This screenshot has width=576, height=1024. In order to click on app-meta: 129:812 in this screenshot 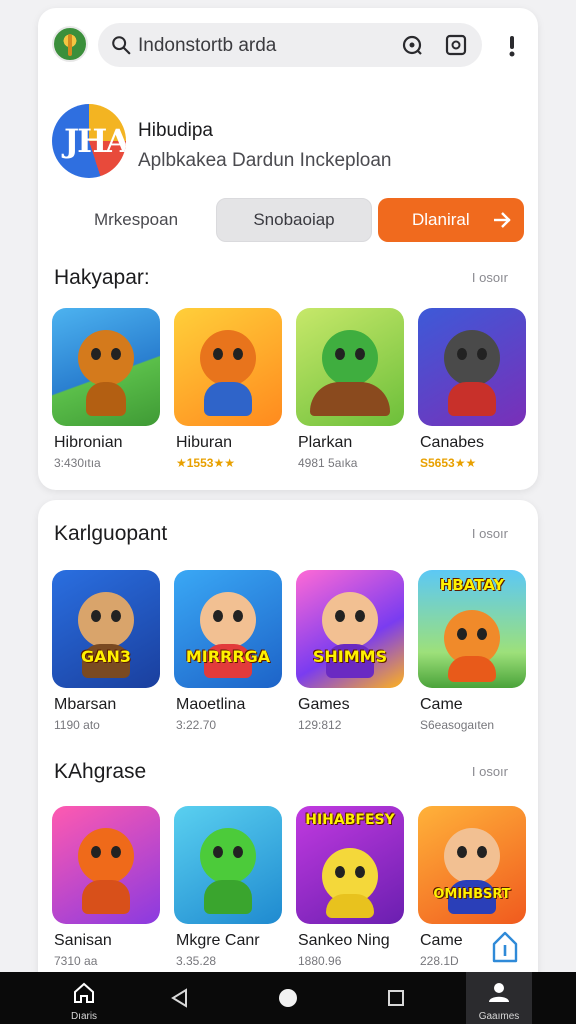, I will do `click(320, 725)`.